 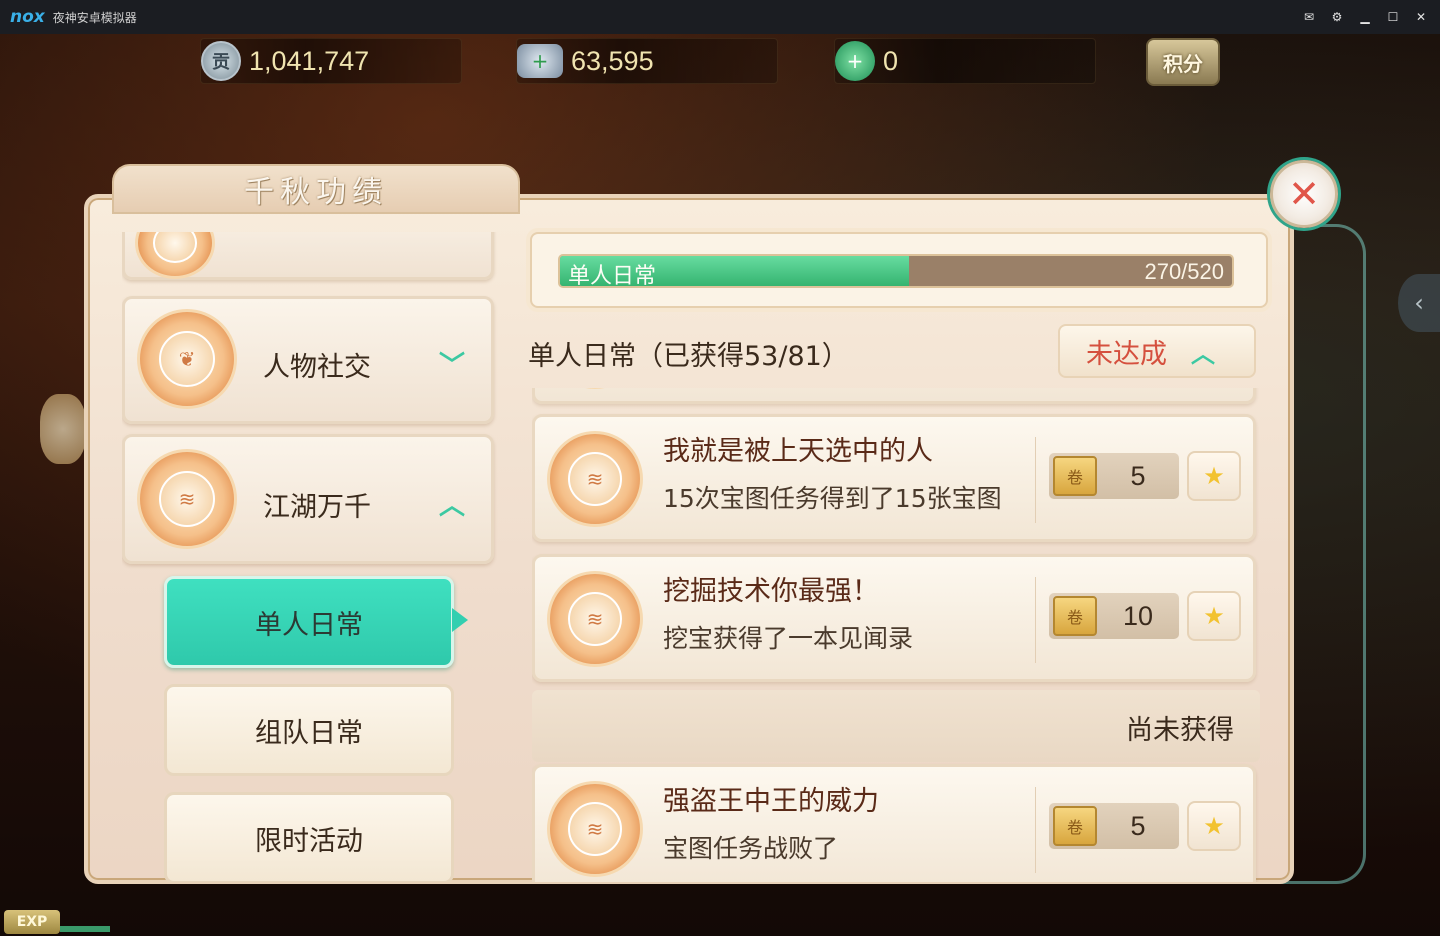 I want to click on medal-inner: ❦, so click(x=187, y=359).